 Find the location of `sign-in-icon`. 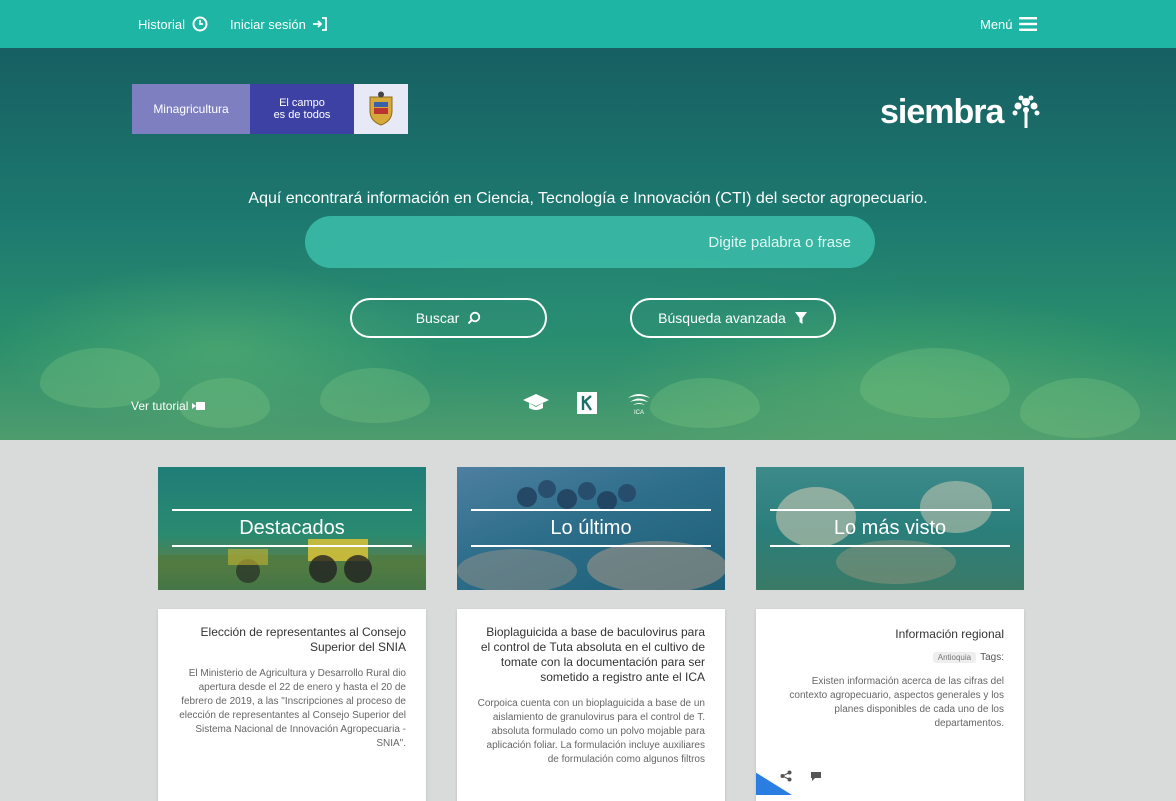

sign-in-icon is located at coordinates (319, 24).